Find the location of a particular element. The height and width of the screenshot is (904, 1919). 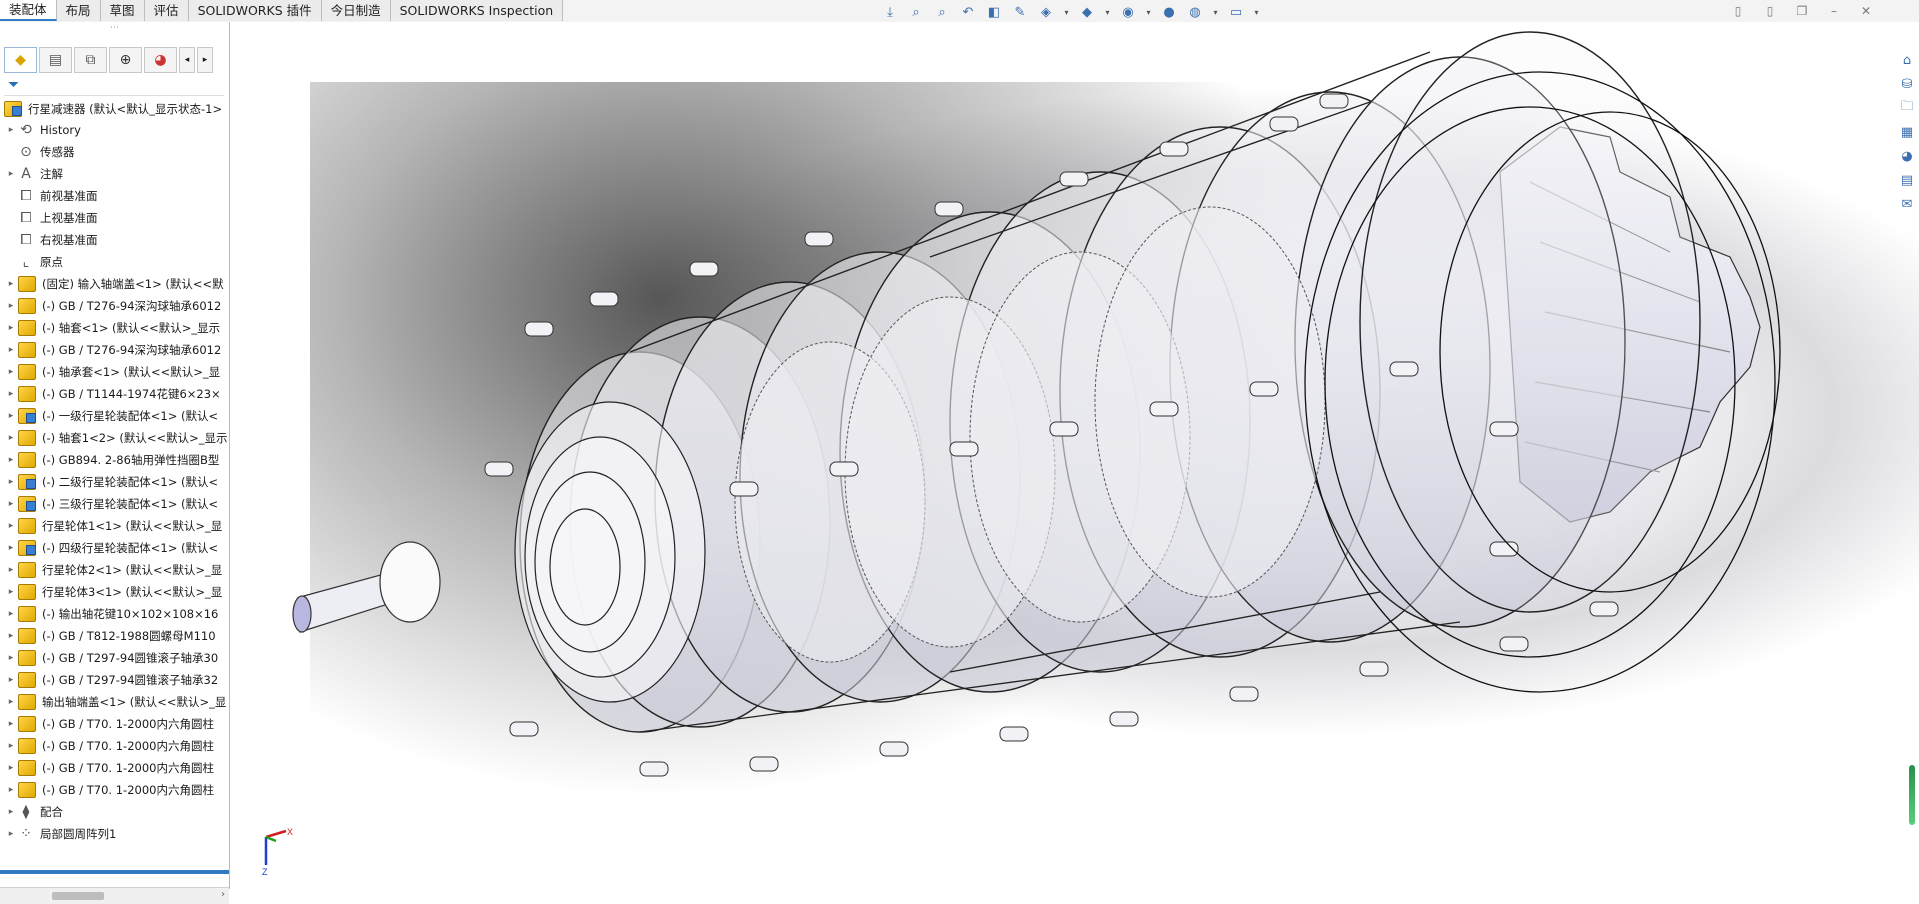

tree-item: ⧠ 右视基准面 is located at coordinates (114, 240).